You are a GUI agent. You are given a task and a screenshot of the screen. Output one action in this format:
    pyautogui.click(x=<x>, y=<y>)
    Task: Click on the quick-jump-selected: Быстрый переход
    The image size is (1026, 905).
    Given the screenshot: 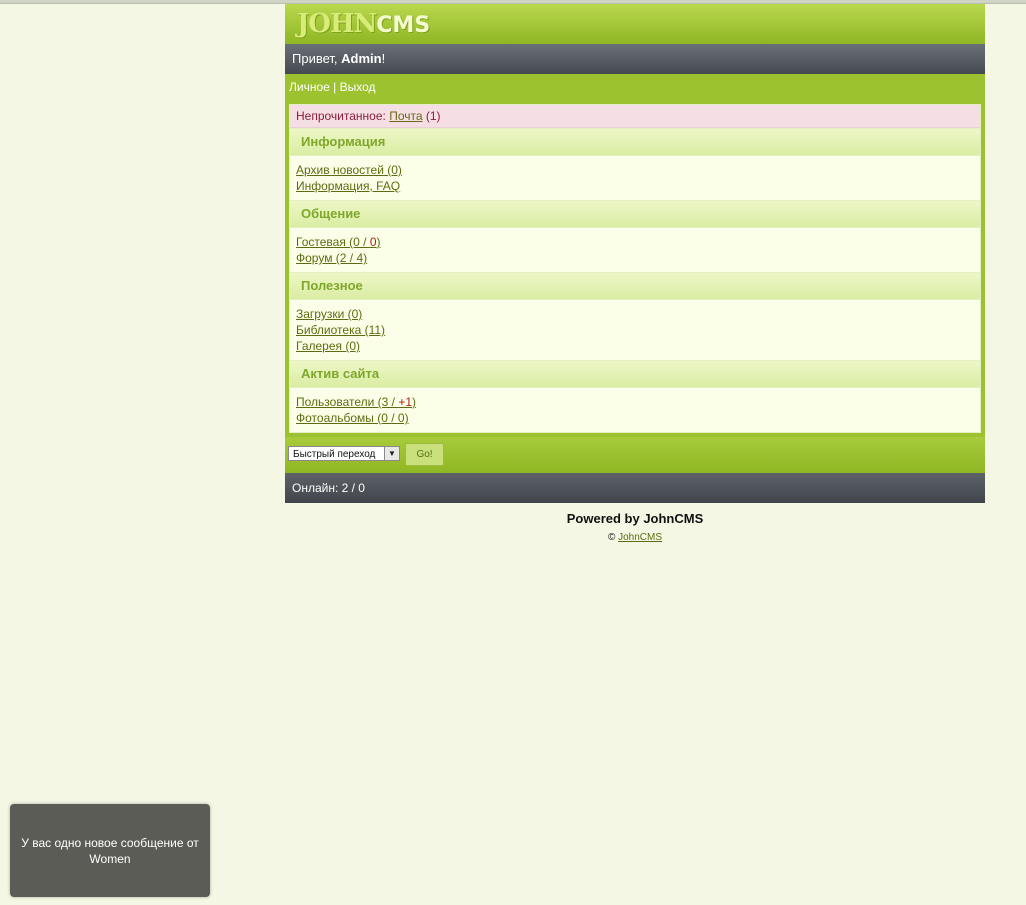 What is the action you would take?
    pyautogui.click(x=334, y=454)
    